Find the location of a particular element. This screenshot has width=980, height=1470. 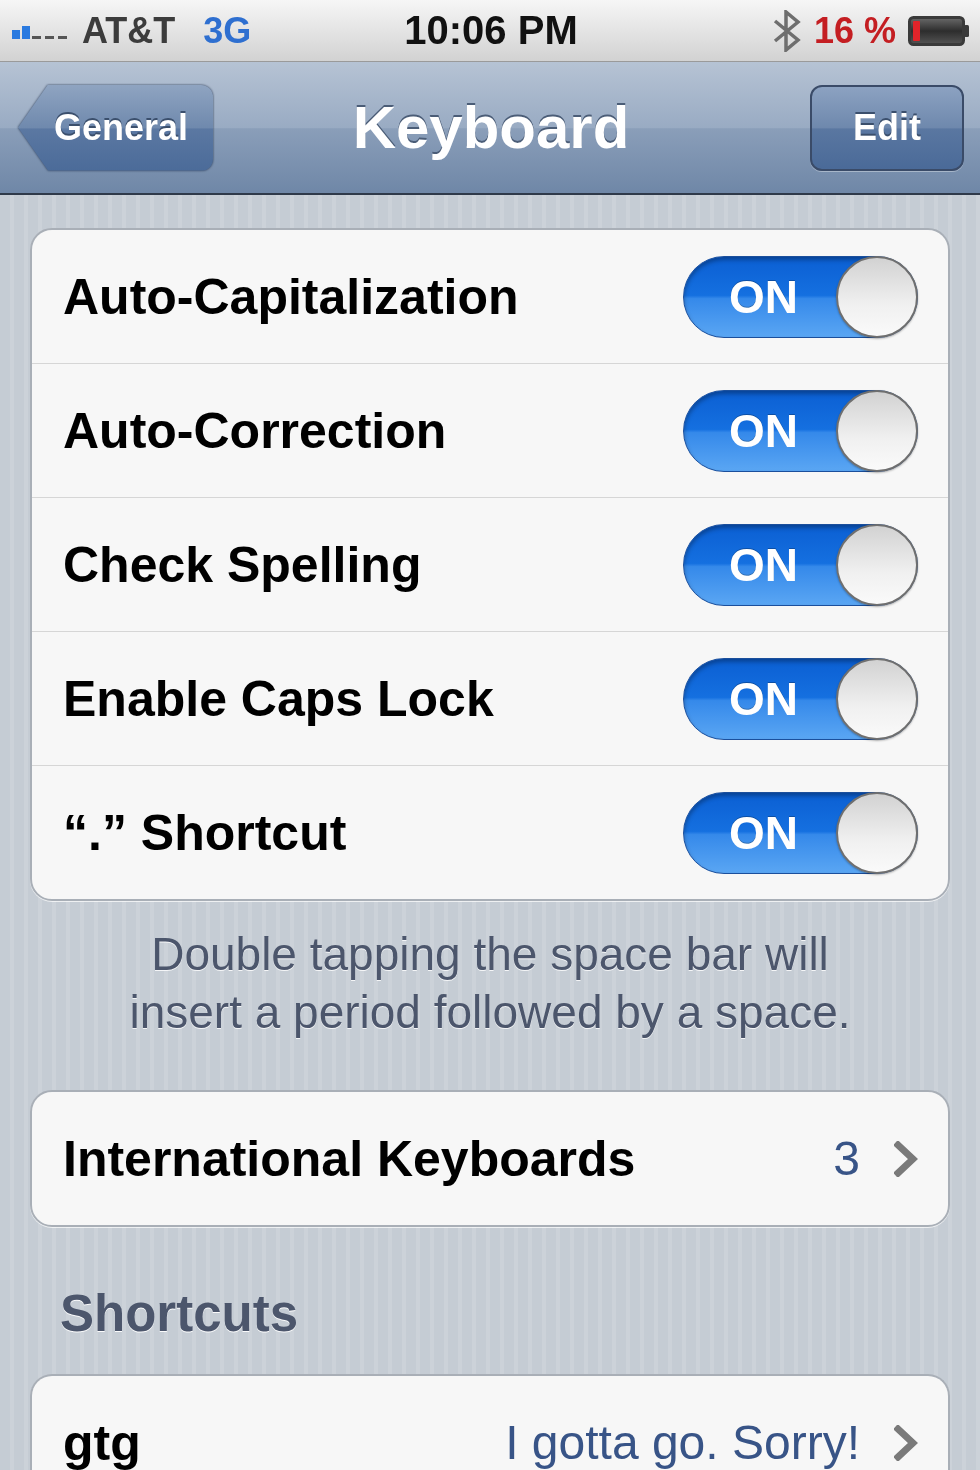

setting-label: gtg is located at coordinates (102, 1441).